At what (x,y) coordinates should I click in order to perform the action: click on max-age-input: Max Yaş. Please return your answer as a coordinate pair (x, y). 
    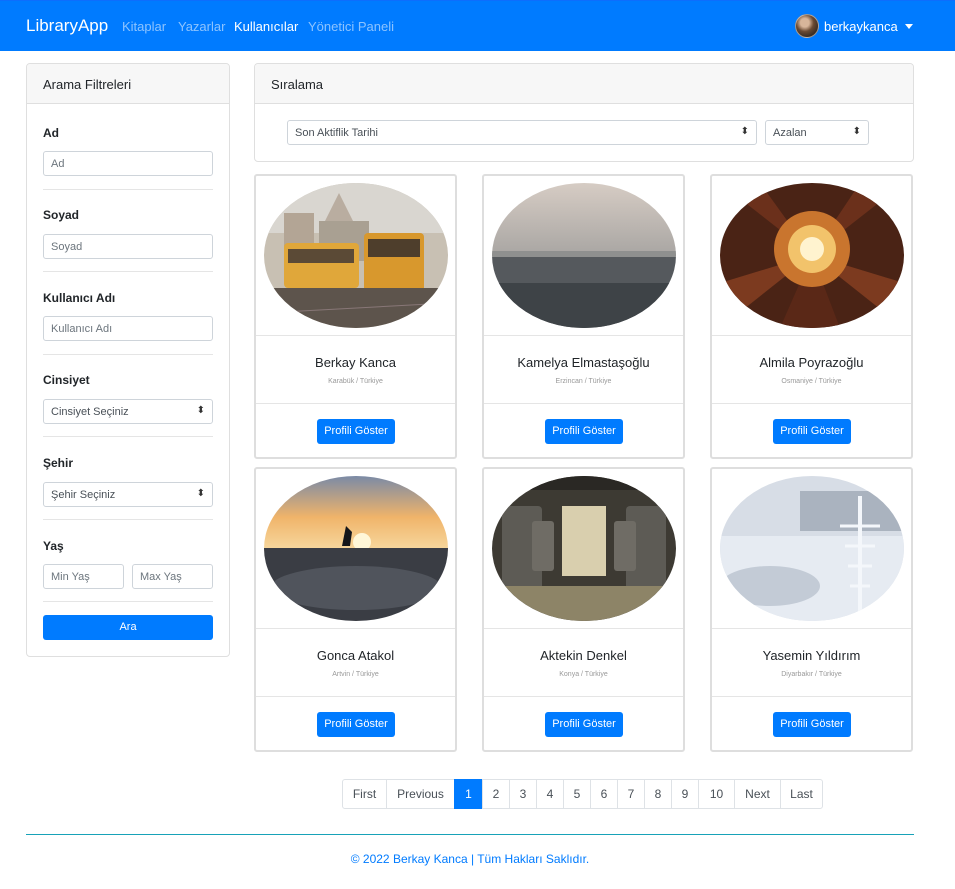
    Looking at the image, I should click on (172, 576).